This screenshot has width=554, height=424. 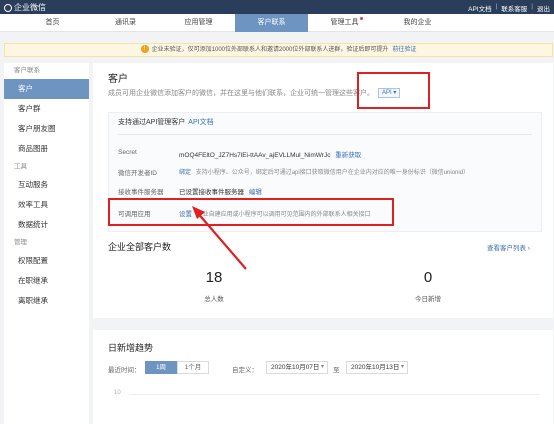 I want to click on contact-support-link: 联系客服, so click(x=514, y=8).